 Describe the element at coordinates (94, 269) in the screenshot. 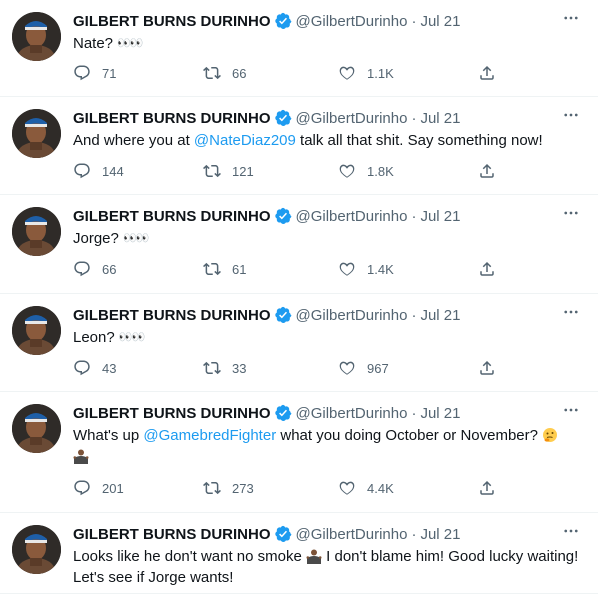

I see `reply-button: 66` at that location.